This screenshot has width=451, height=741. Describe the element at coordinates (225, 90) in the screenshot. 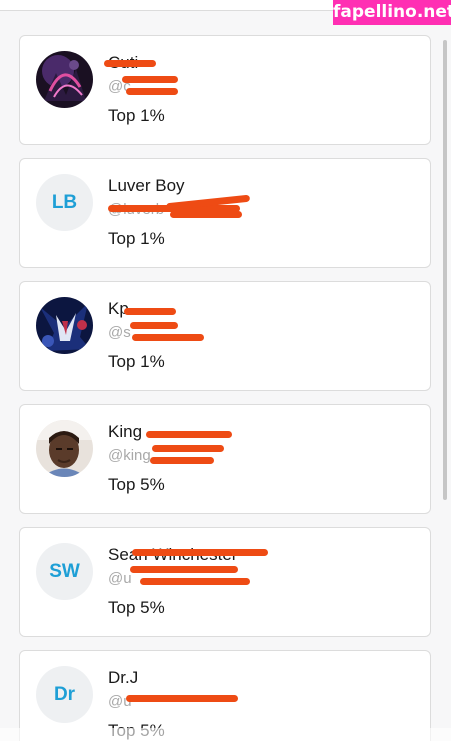

I see `user-card: Cuti @c Top 1%` at that location.